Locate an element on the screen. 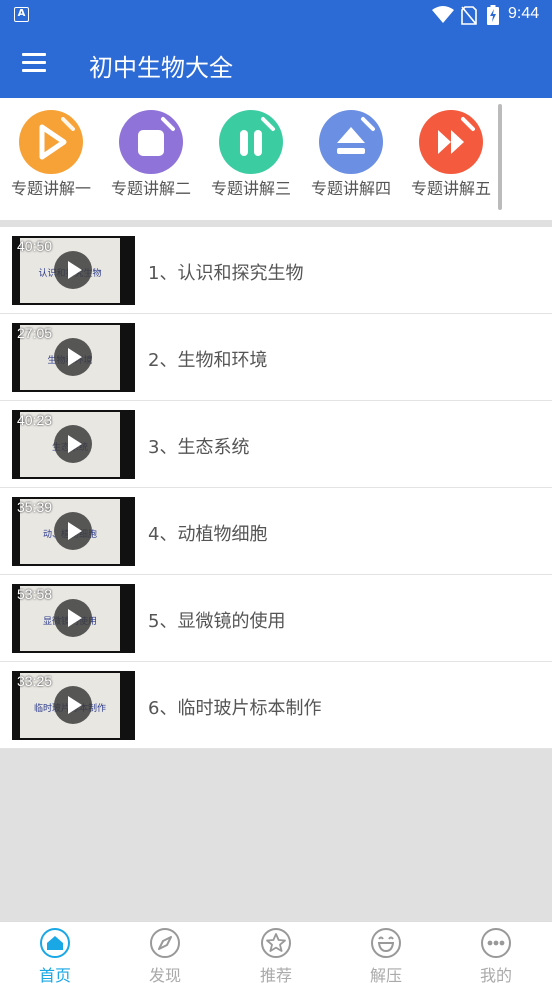 The image size is (552, 983). video-duration: 35:39 is located at coordinates (35, 507).